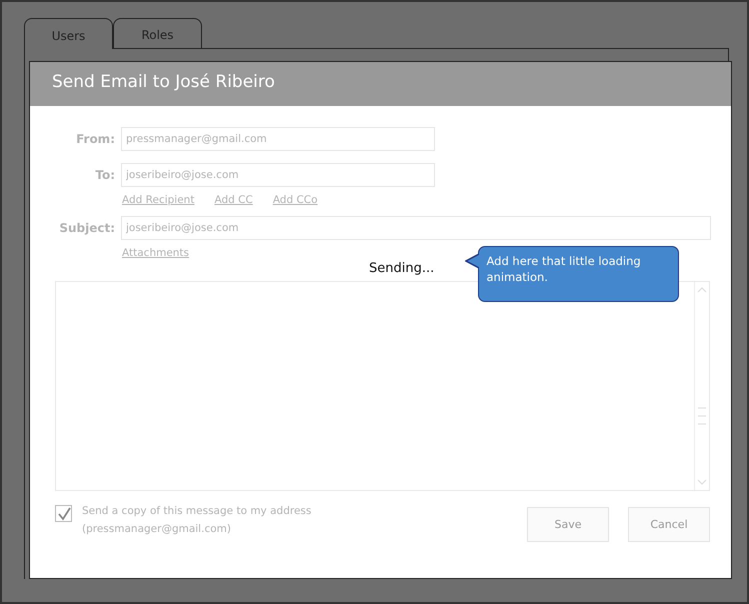  Describe the element at coordinates (578, 274) in the screenshot. I see `callout-note: Add here that little loading animation.` at that location.